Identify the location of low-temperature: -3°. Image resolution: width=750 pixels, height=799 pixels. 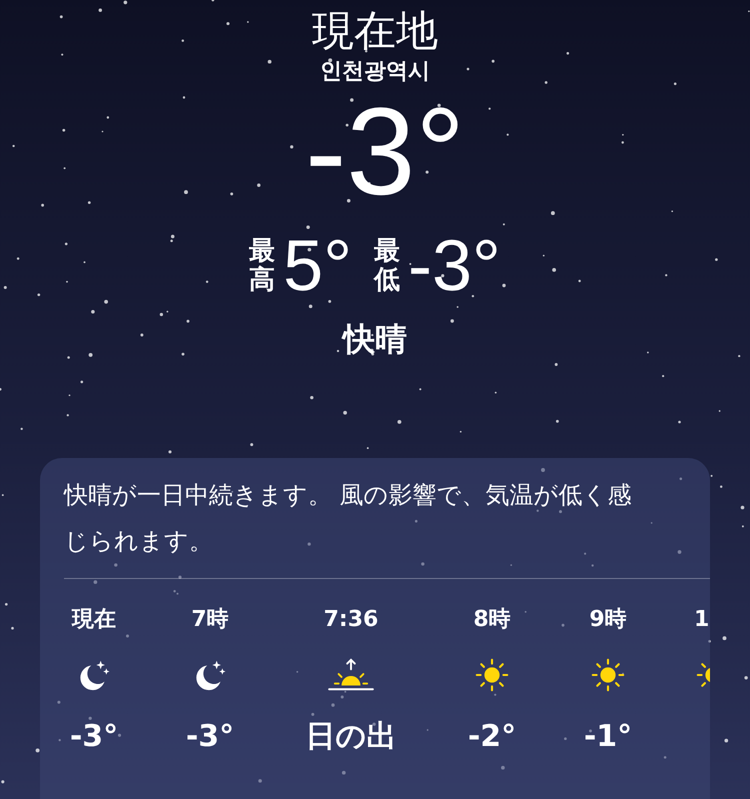
(454, 266).